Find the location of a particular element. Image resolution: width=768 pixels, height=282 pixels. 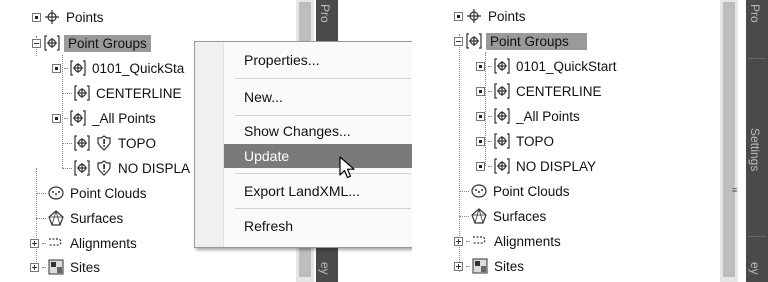

side-tab-strip: Pro Settings ey is located at coordinates (757, 141).